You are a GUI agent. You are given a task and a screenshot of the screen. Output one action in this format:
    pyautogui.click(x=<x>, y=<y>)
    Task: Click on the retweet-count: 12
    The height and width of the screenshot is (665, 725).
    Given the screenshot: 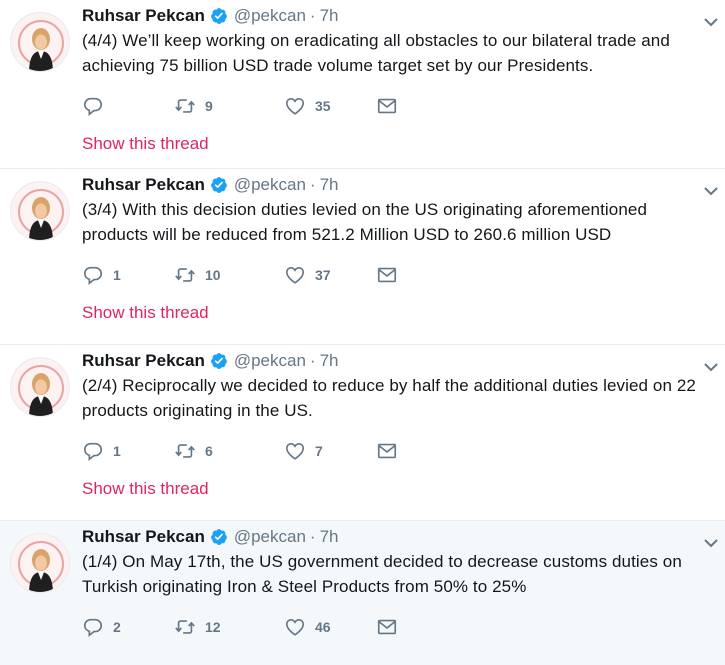 What is the action you would take?
    pyautogui.click(x=213, y=627)
    